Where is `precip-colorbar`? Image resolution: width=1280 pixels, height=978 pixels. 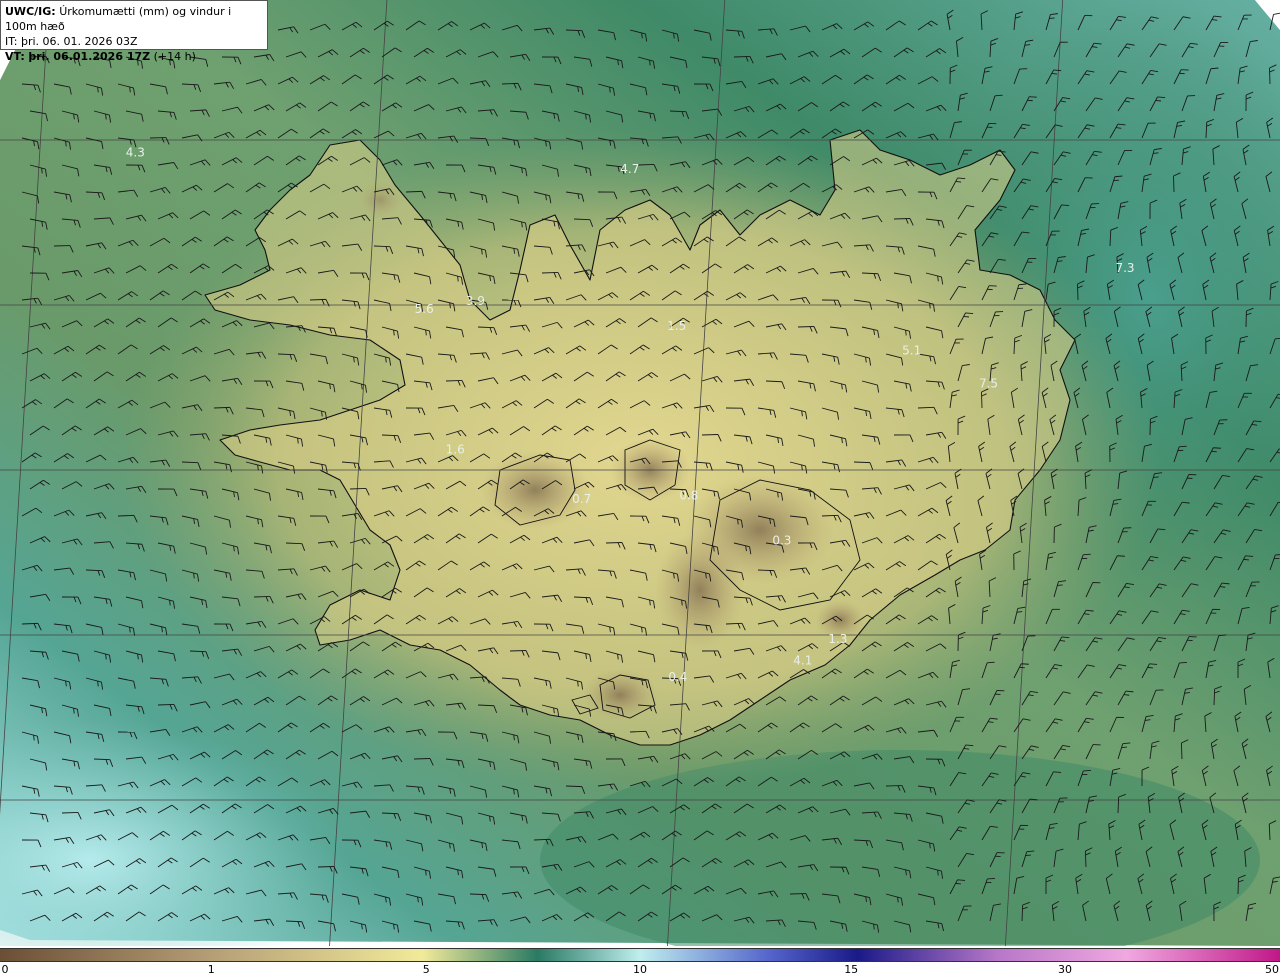
precip-colorbar is located at coordinates (640, 955).